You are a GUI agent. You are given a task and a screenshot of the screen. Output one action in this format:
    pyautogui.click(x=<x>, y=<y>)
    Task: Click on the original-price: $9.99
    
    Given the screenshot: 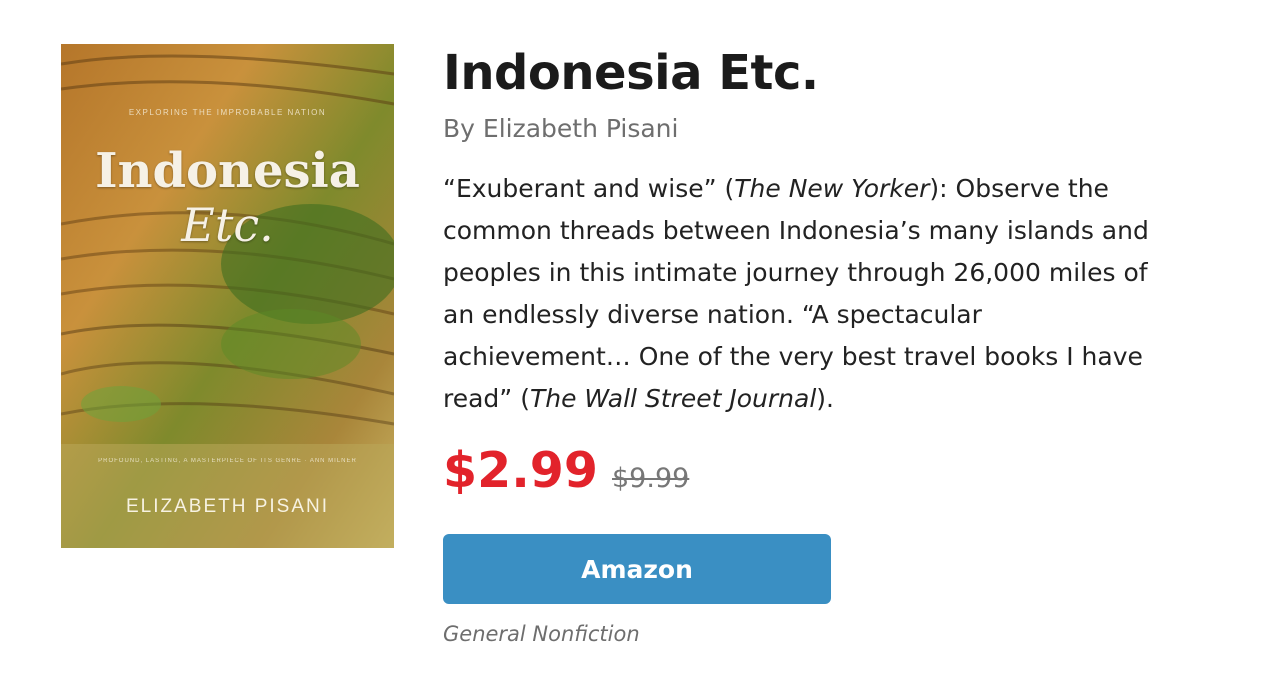 What is the action you would take?
    pyautogui.click(x=651, y=478)
    